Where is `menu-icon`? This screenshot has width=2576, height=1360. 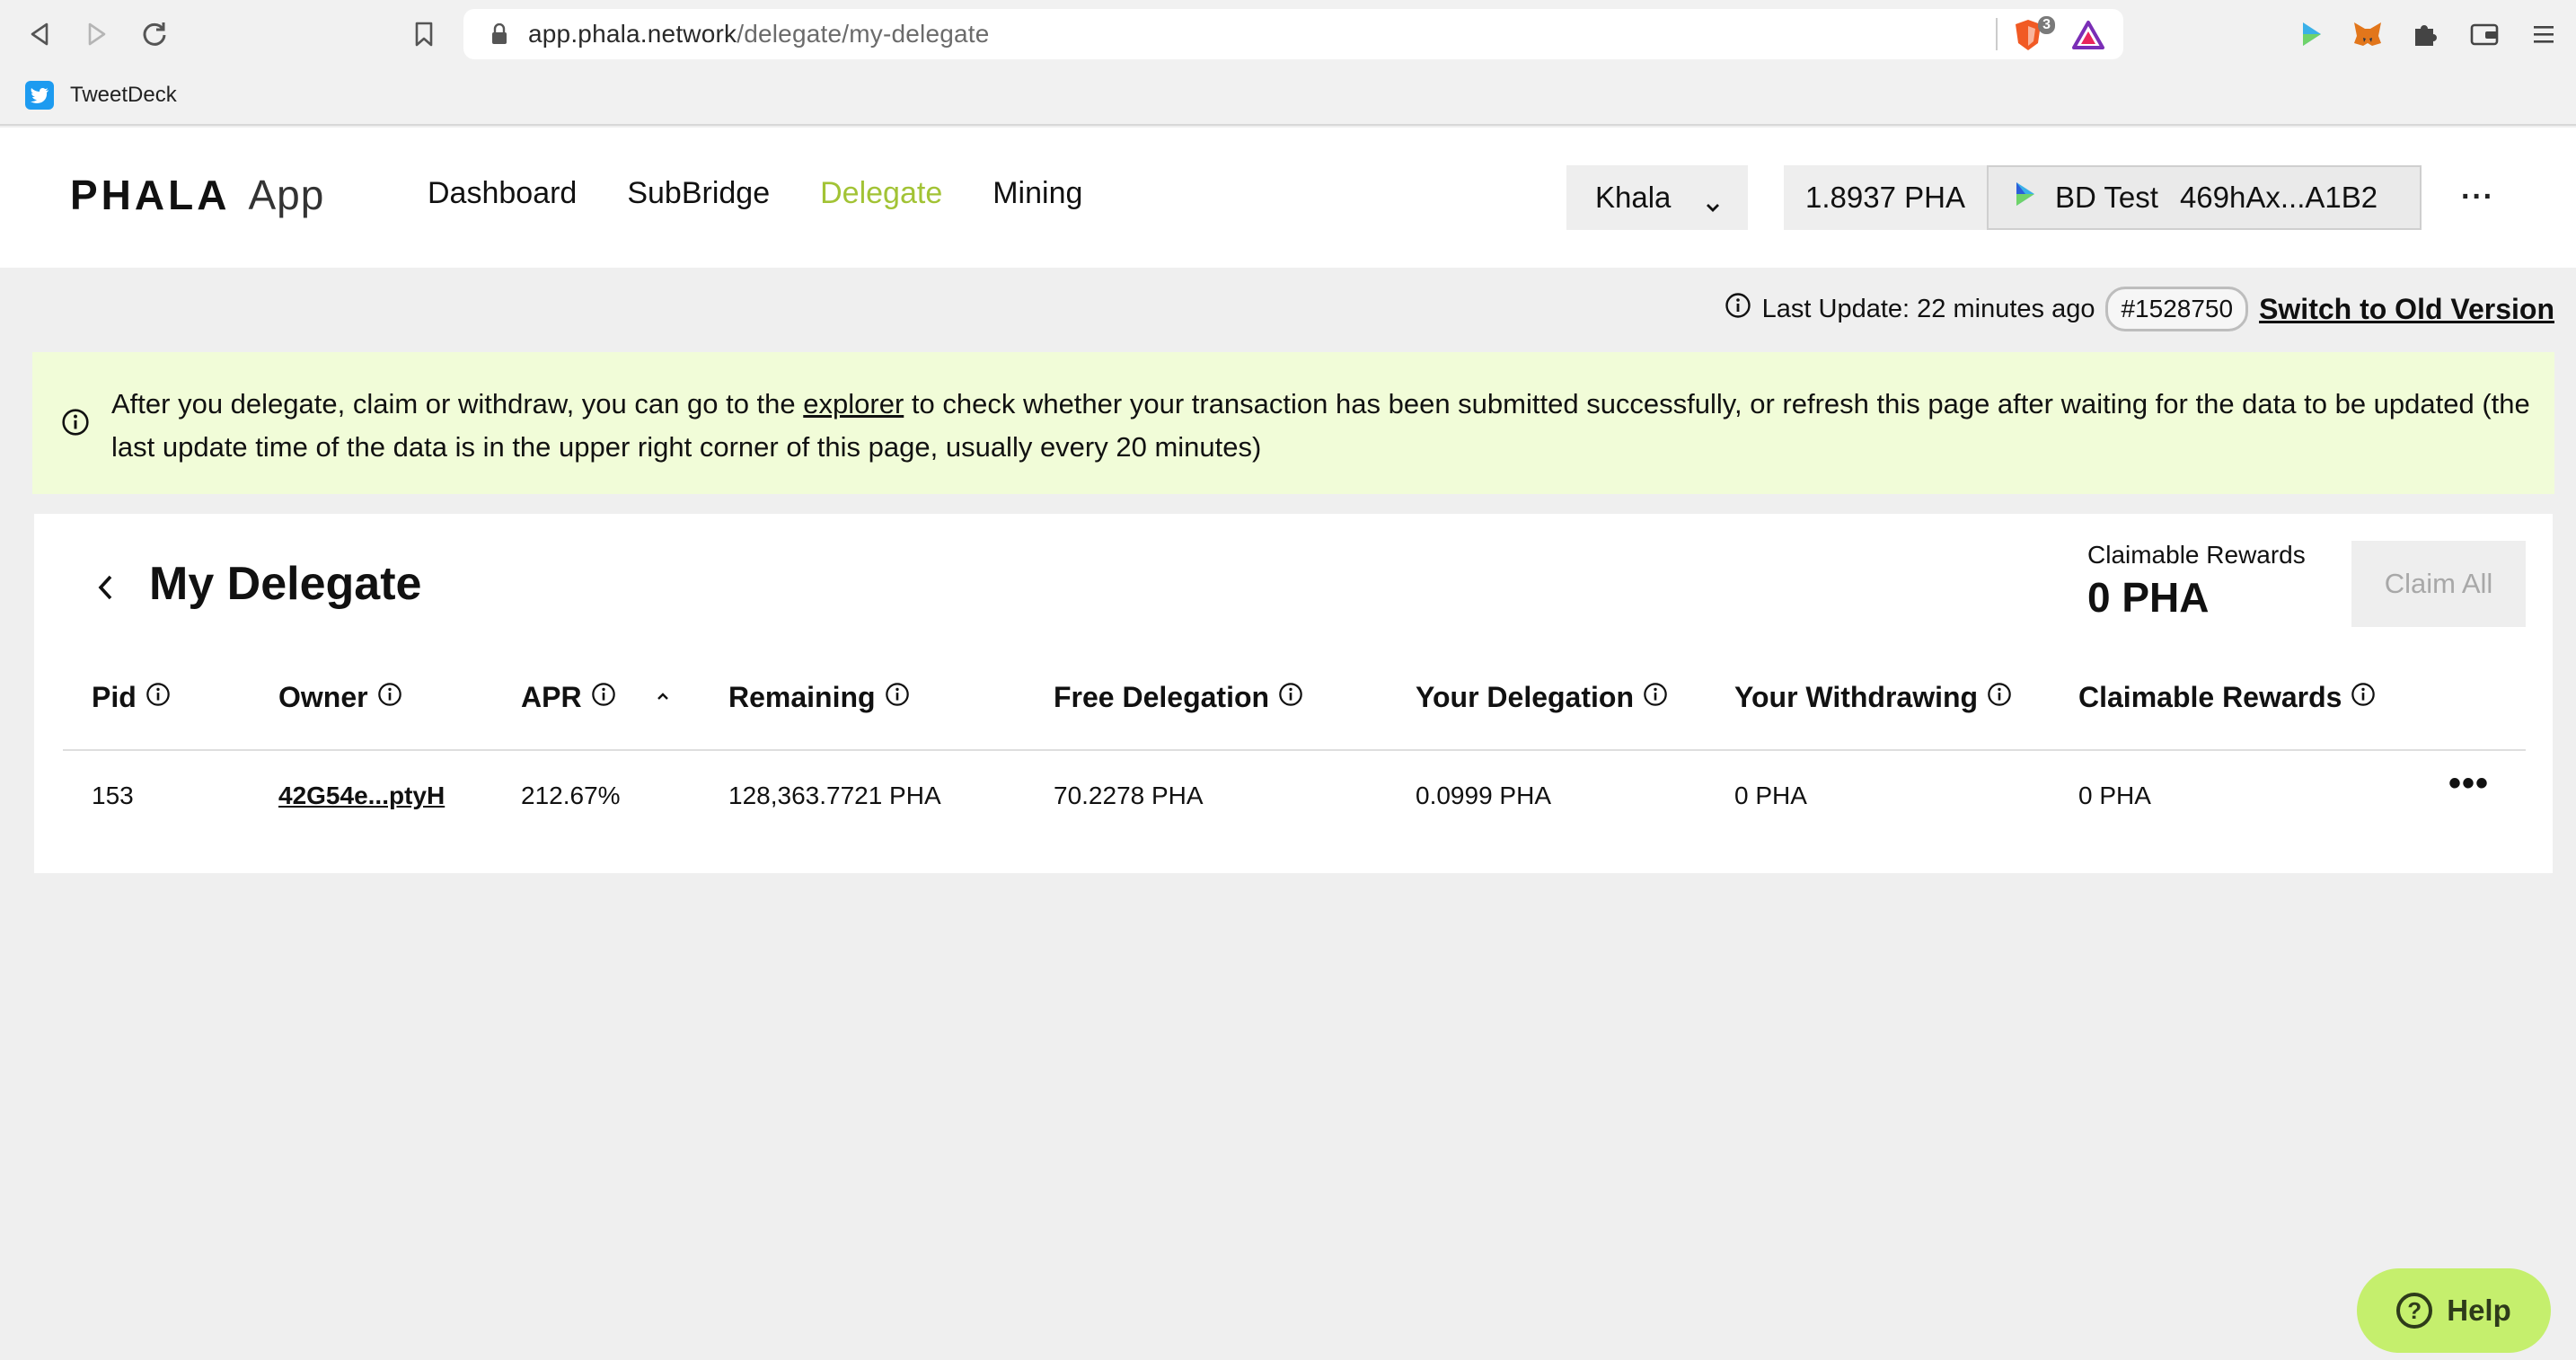
menu-icon is located at coordinates (2544, 34).